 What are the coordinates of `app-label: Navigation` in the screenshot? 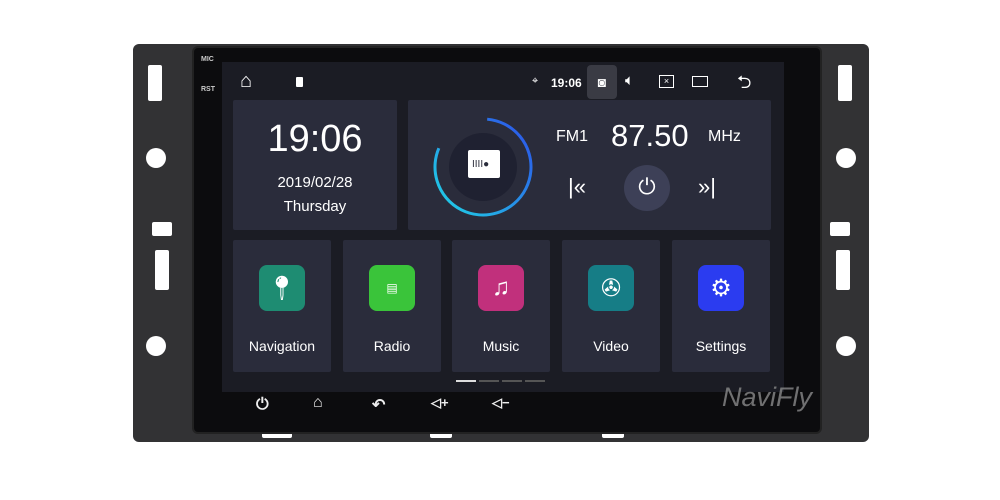 It's located at (282, 346).